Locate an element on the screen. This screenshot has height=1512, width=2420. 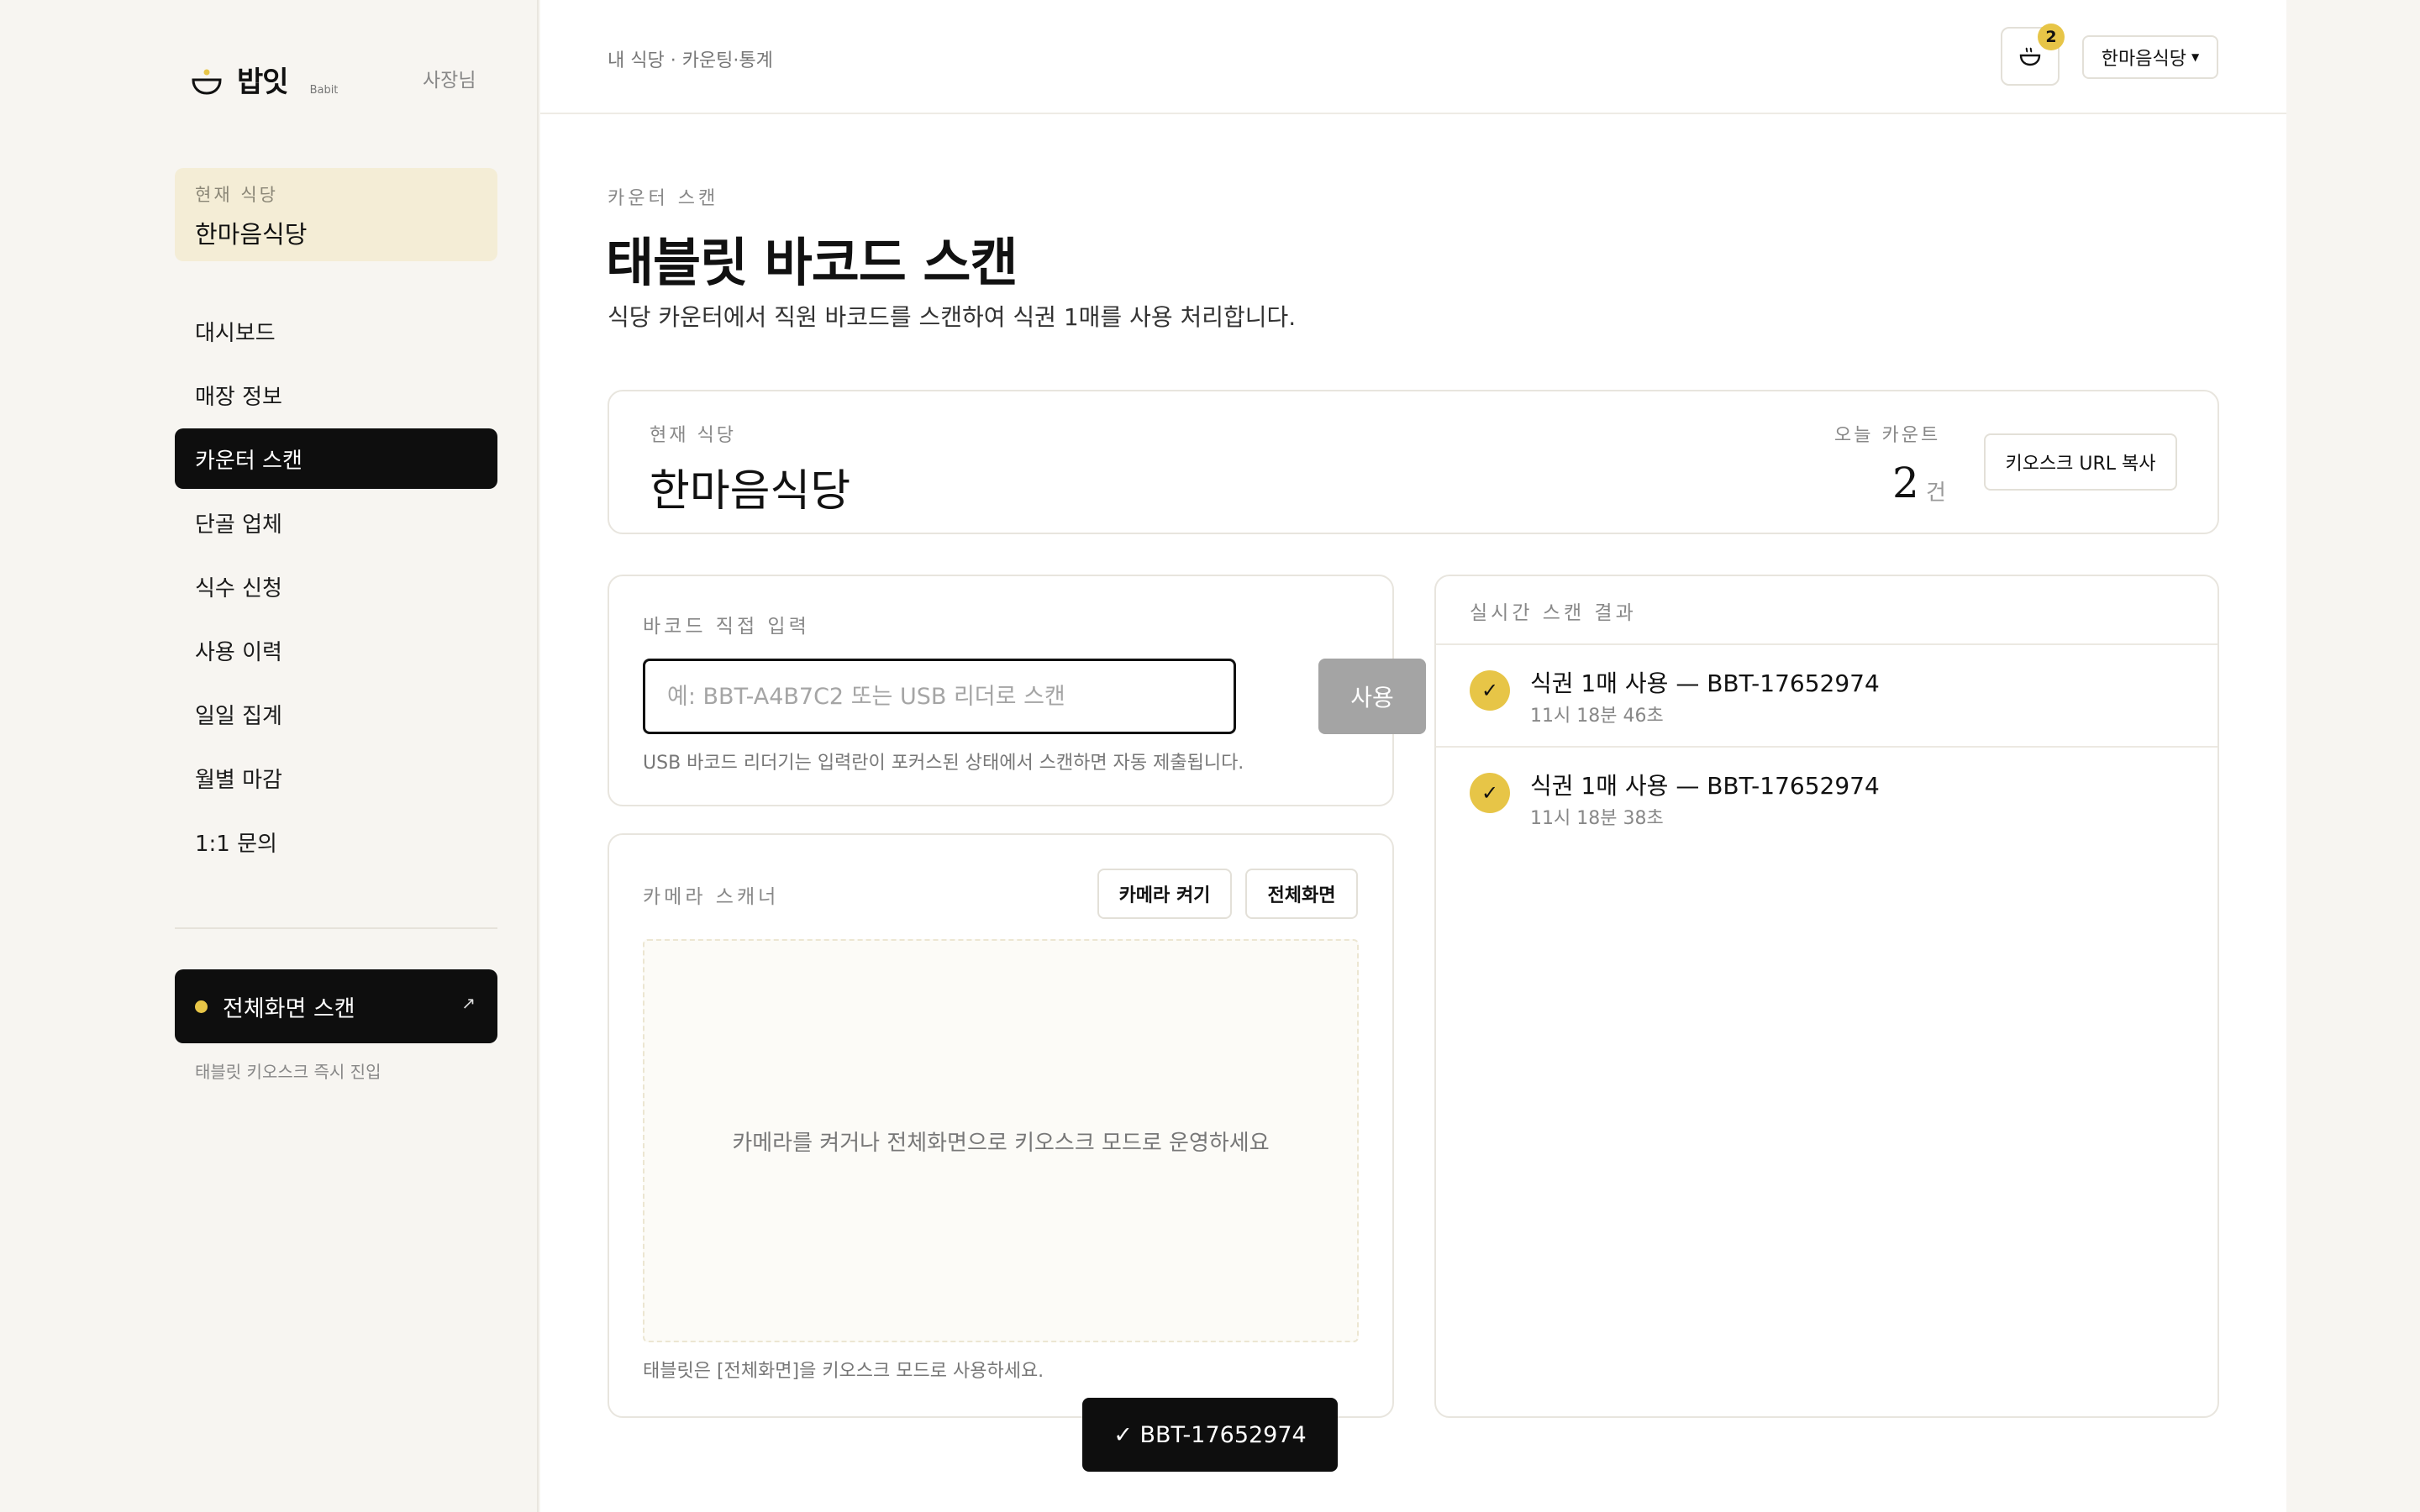
sidebar-item-regular-companies: 단골 업체 is located at coordinates (336, 522).